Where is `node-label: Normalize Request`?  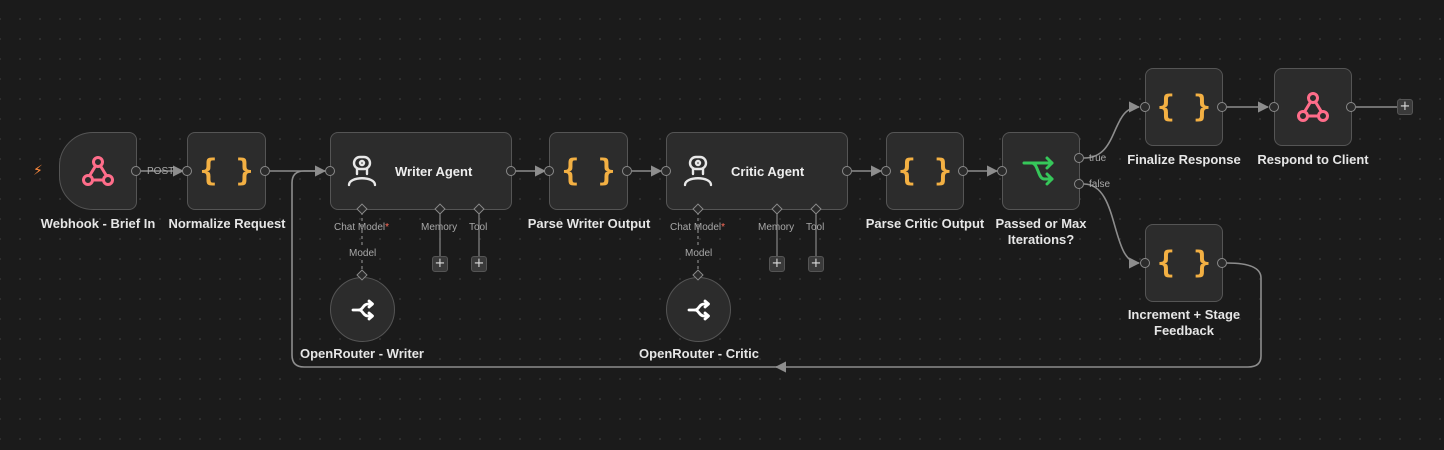
node-label: Normalize Request is located at coordinates (227, 223).